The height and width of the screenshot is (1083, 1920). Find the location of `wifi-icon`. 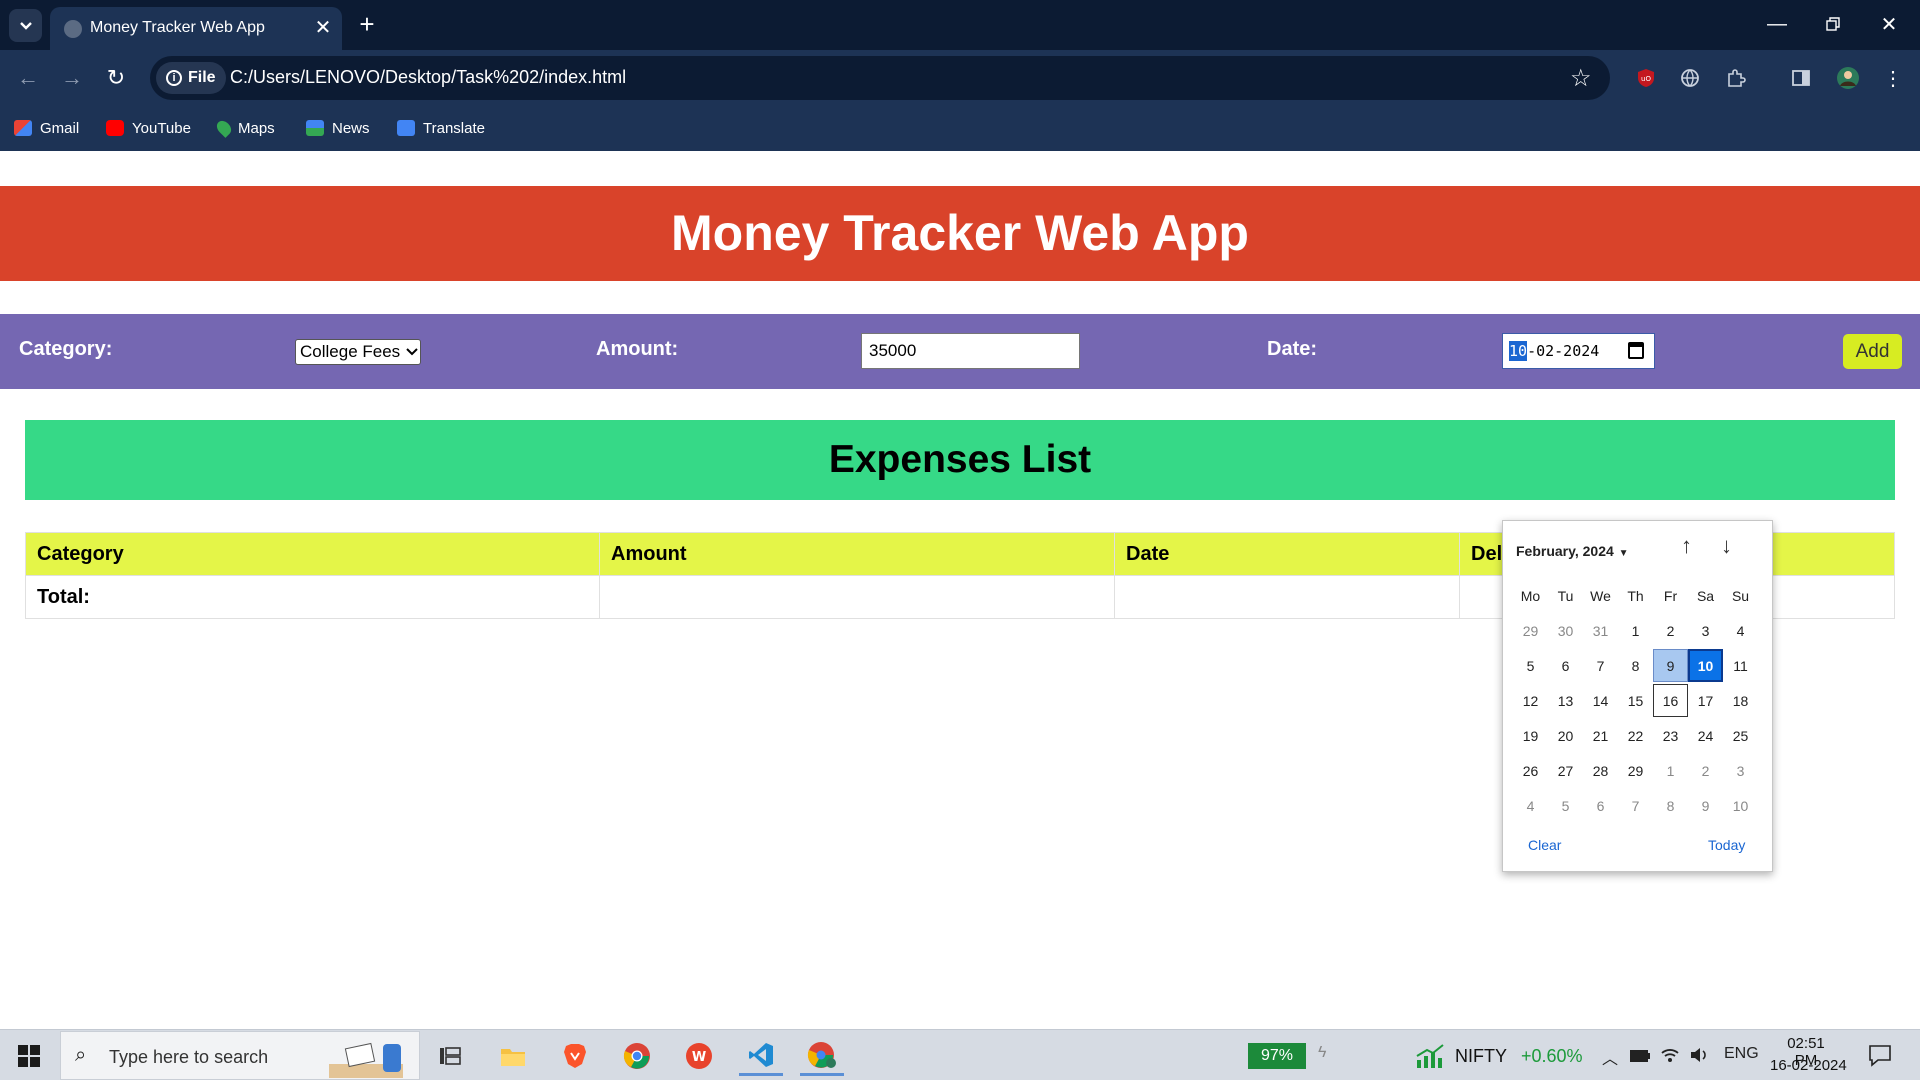

wifi-icon is located at coordinates (1670, 1057).